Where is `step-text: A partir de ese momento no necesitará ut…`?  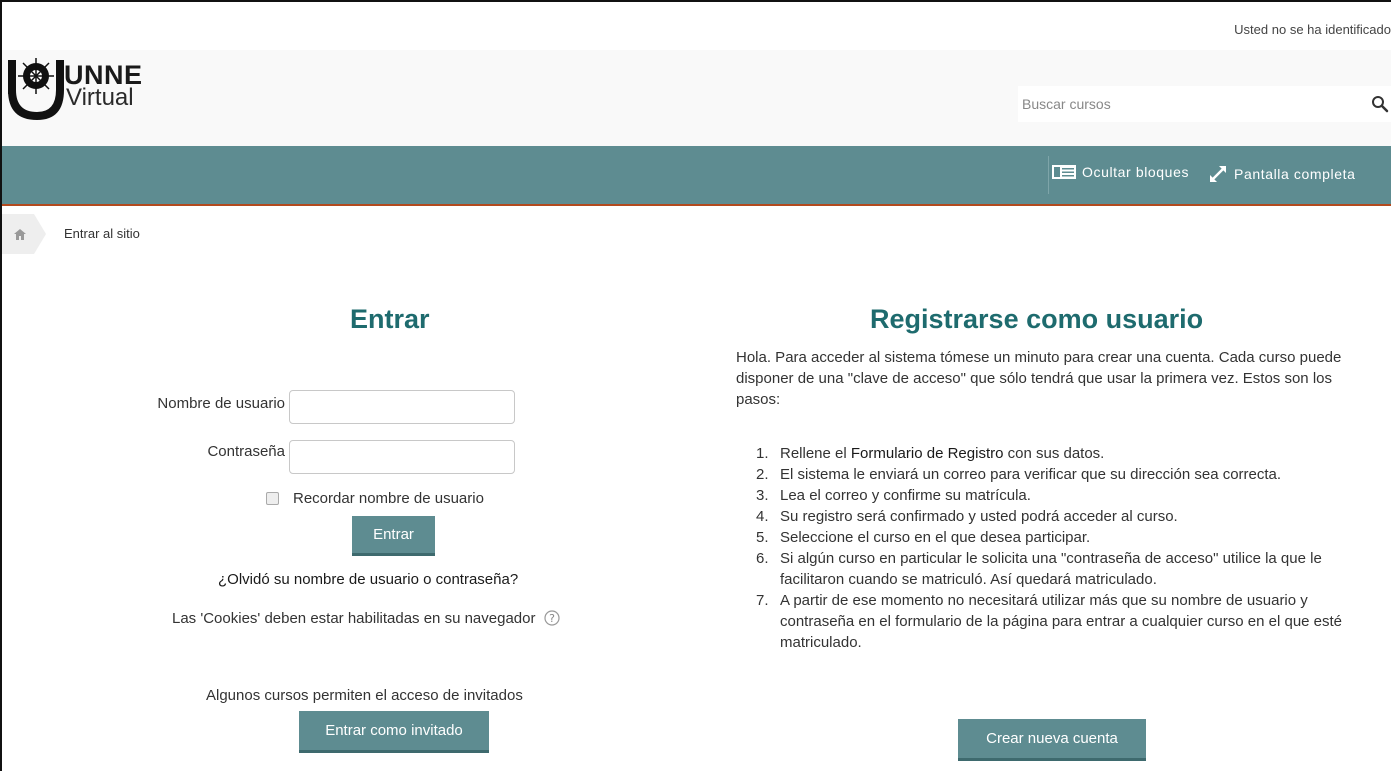
step-text: A partir de ese momento no necesitará ut… is located at coordinates (1061, 621).